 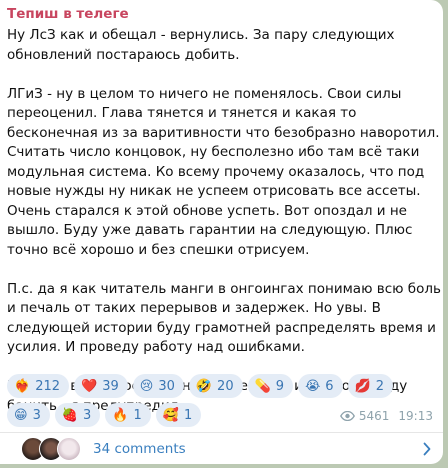 What do you see at coordinates (225, 386) in the screenshot?
I see `reaction-count: 20` at bounding box center [225, 386].